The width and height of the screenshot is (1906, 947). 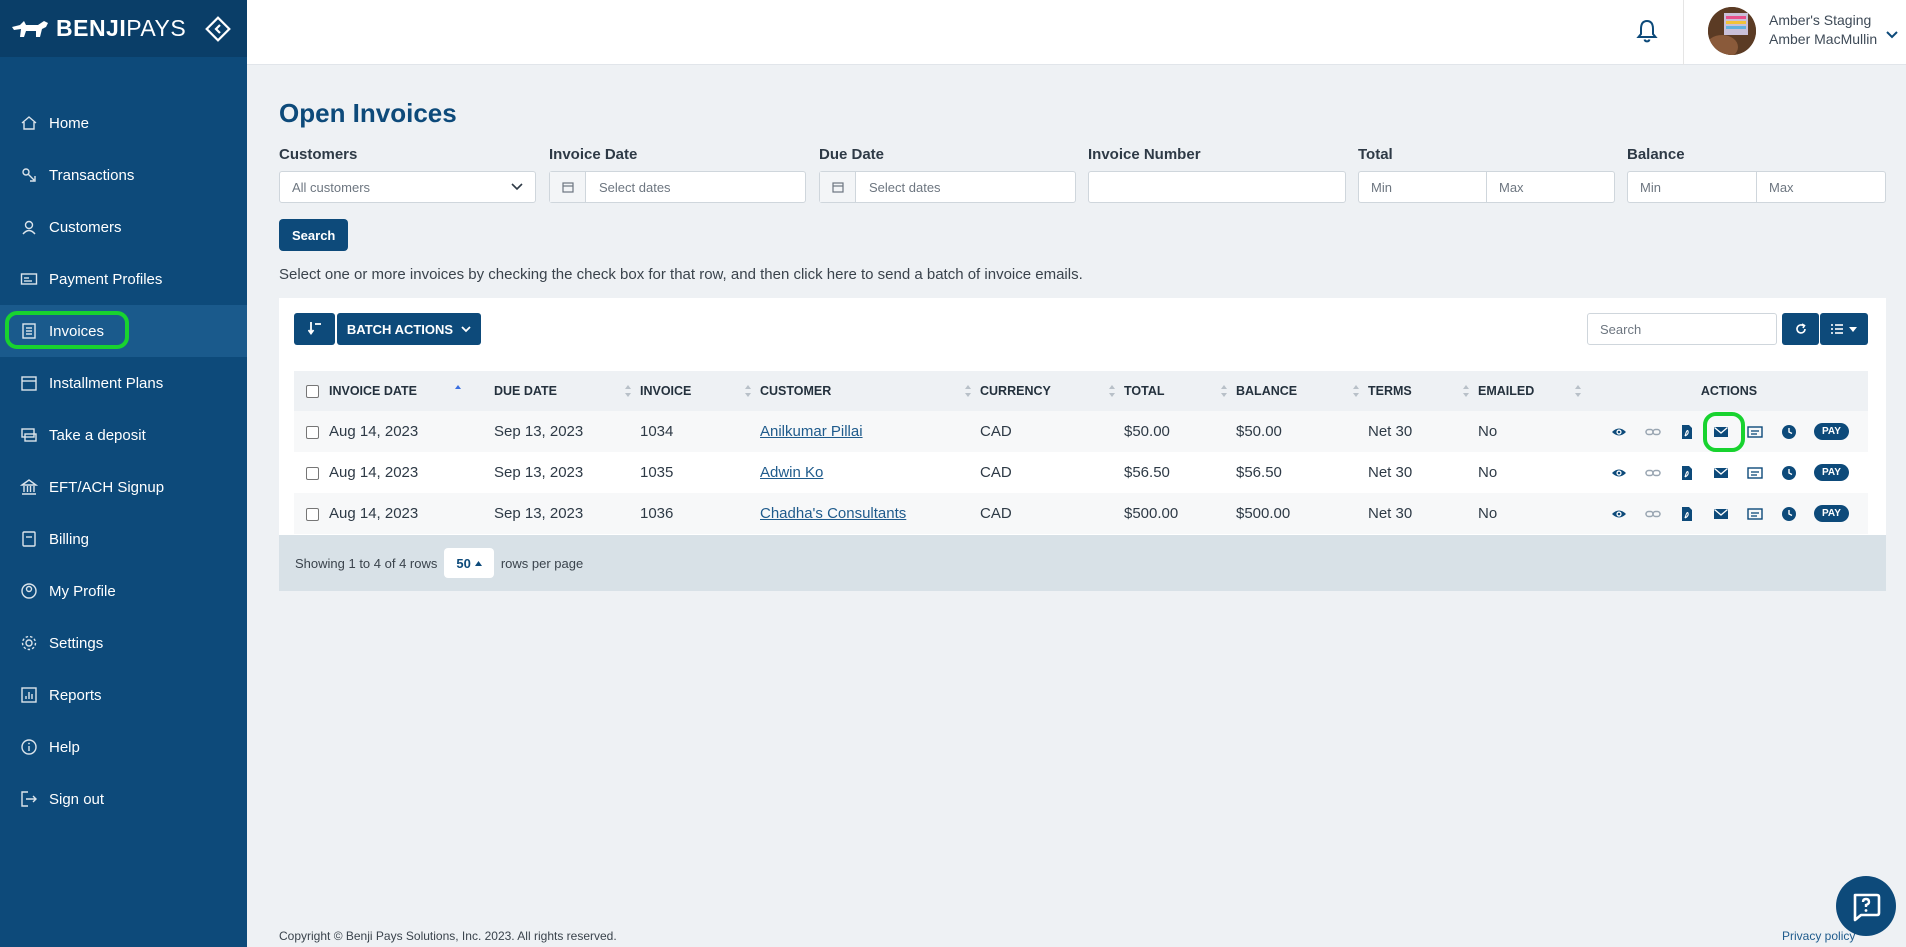 What do you see at coordinates (1375, 154) in the screenshot?
I see `total-label: Total` at bounding box center [1375, 154].